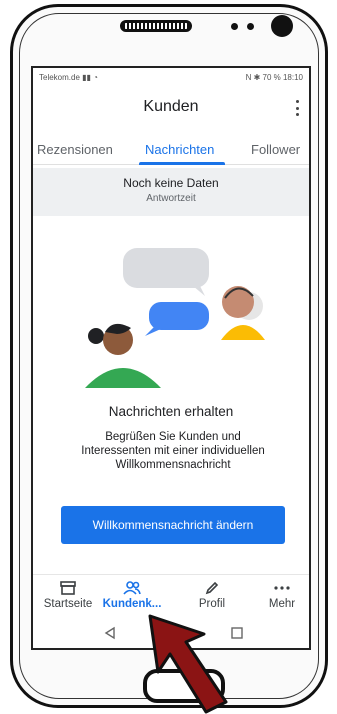 The image size is (337, 714). What do you see at coordinates (175, 318) in the screenshot?
I see `messages-illustration` at bounding box center [175, 318].